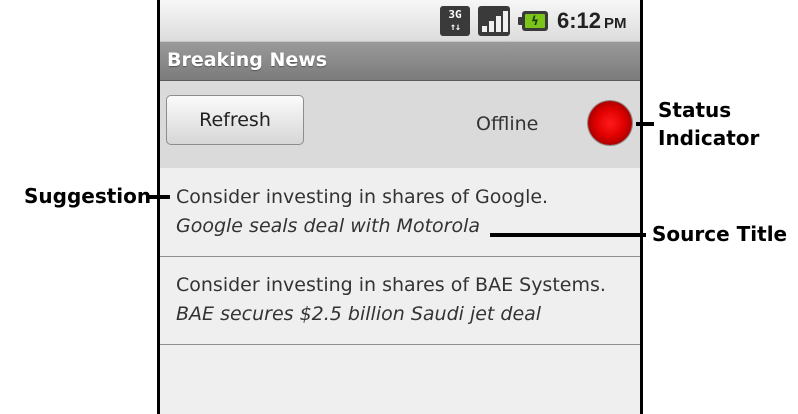 The width and height of the screenshot is (798, 414). Describe the element at coordinates (709, 138) in the screenshot. I see `status-callout-line2: Indicator` at that location.